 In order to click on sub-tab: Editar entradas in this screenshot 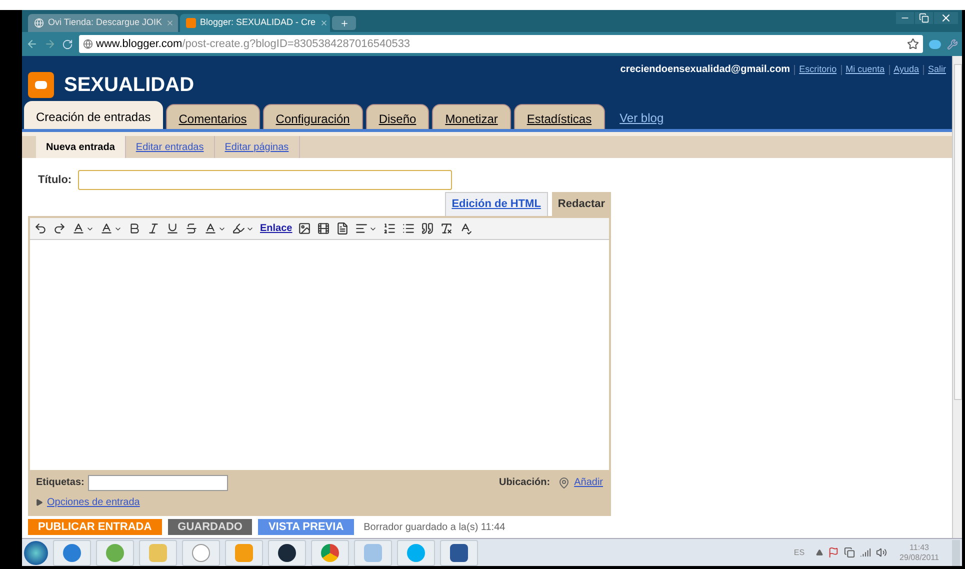, I will do `click(170, 147)`.